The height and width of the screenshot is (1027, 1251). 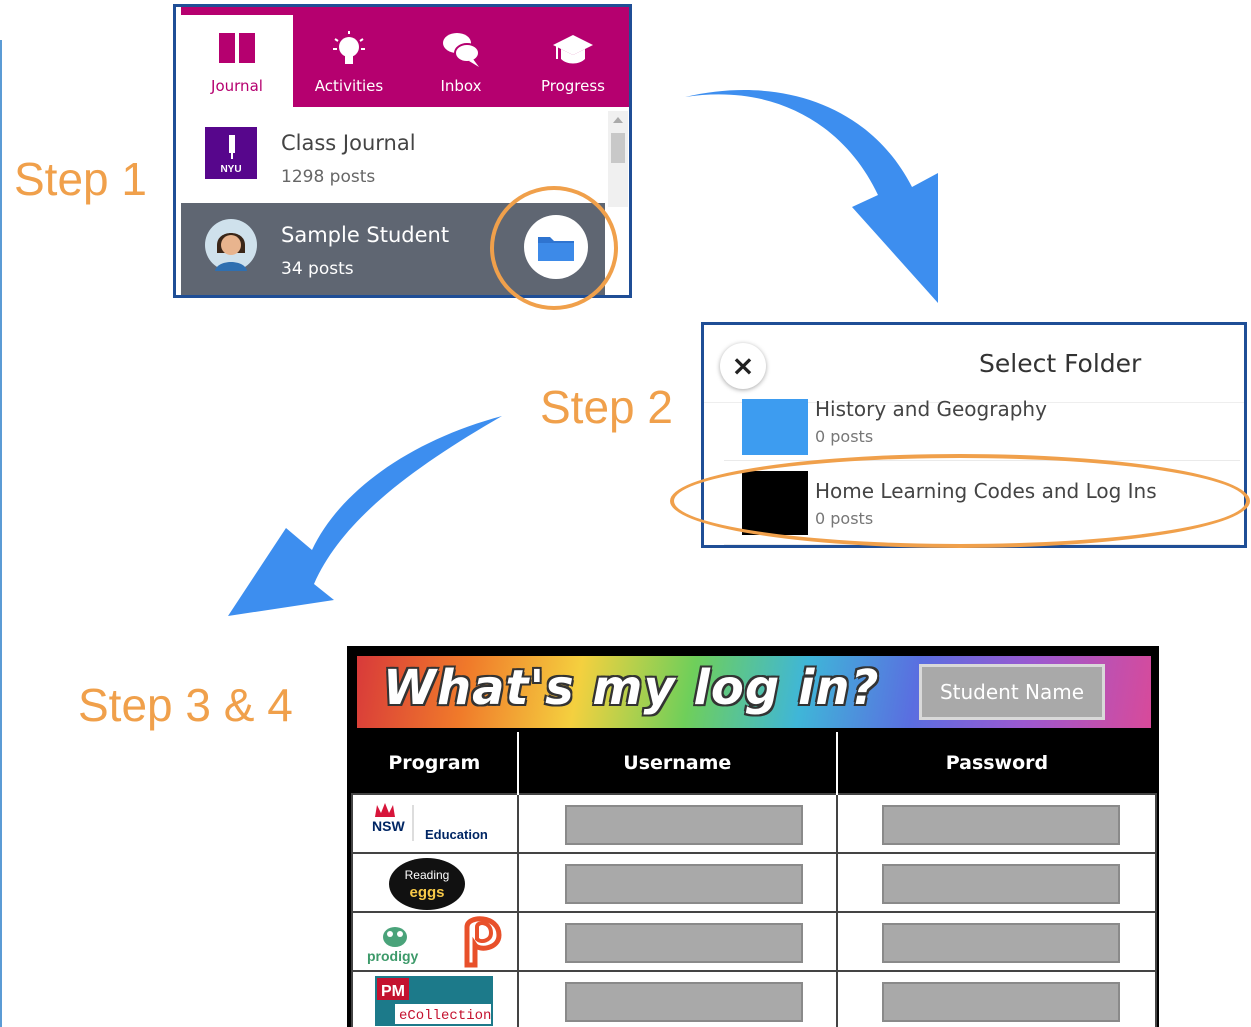 I want to click on nyu-avatar-text: NYU, so click(x=230, y=169).